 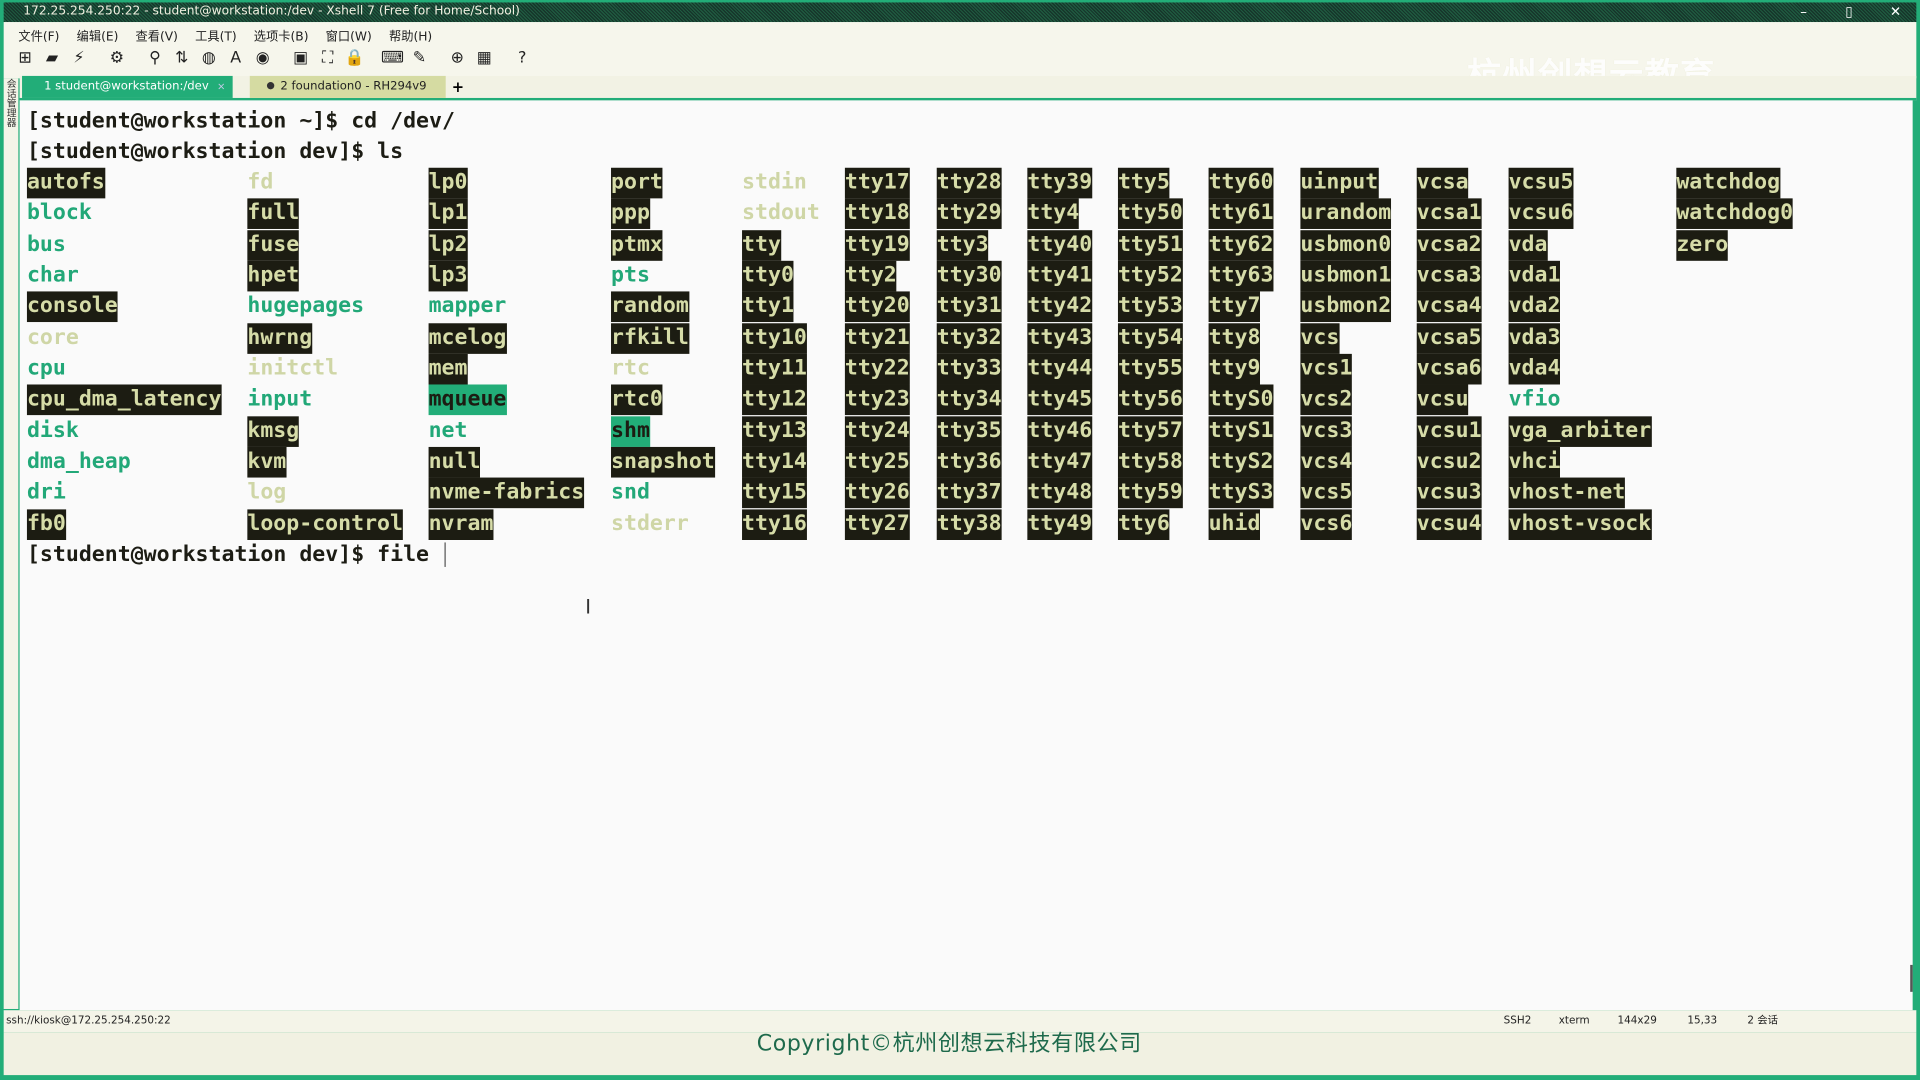 What do you see at coordinates (969, 462) in the screenshot?
I see `ls-entry: tty36` at bounding box center [969, 462].